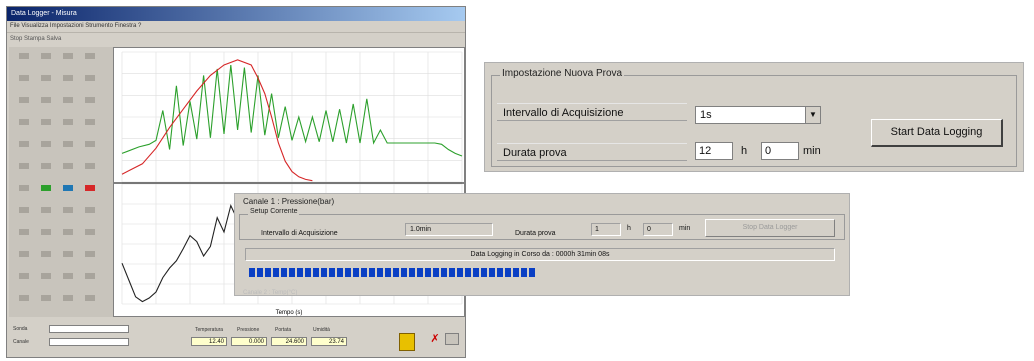 This screenshot has width=1034, height=361. What do you see at coordinates (289, 341) in the screenshot?
I see `value-field-3: 24.600` at bounding box center [289, 341].